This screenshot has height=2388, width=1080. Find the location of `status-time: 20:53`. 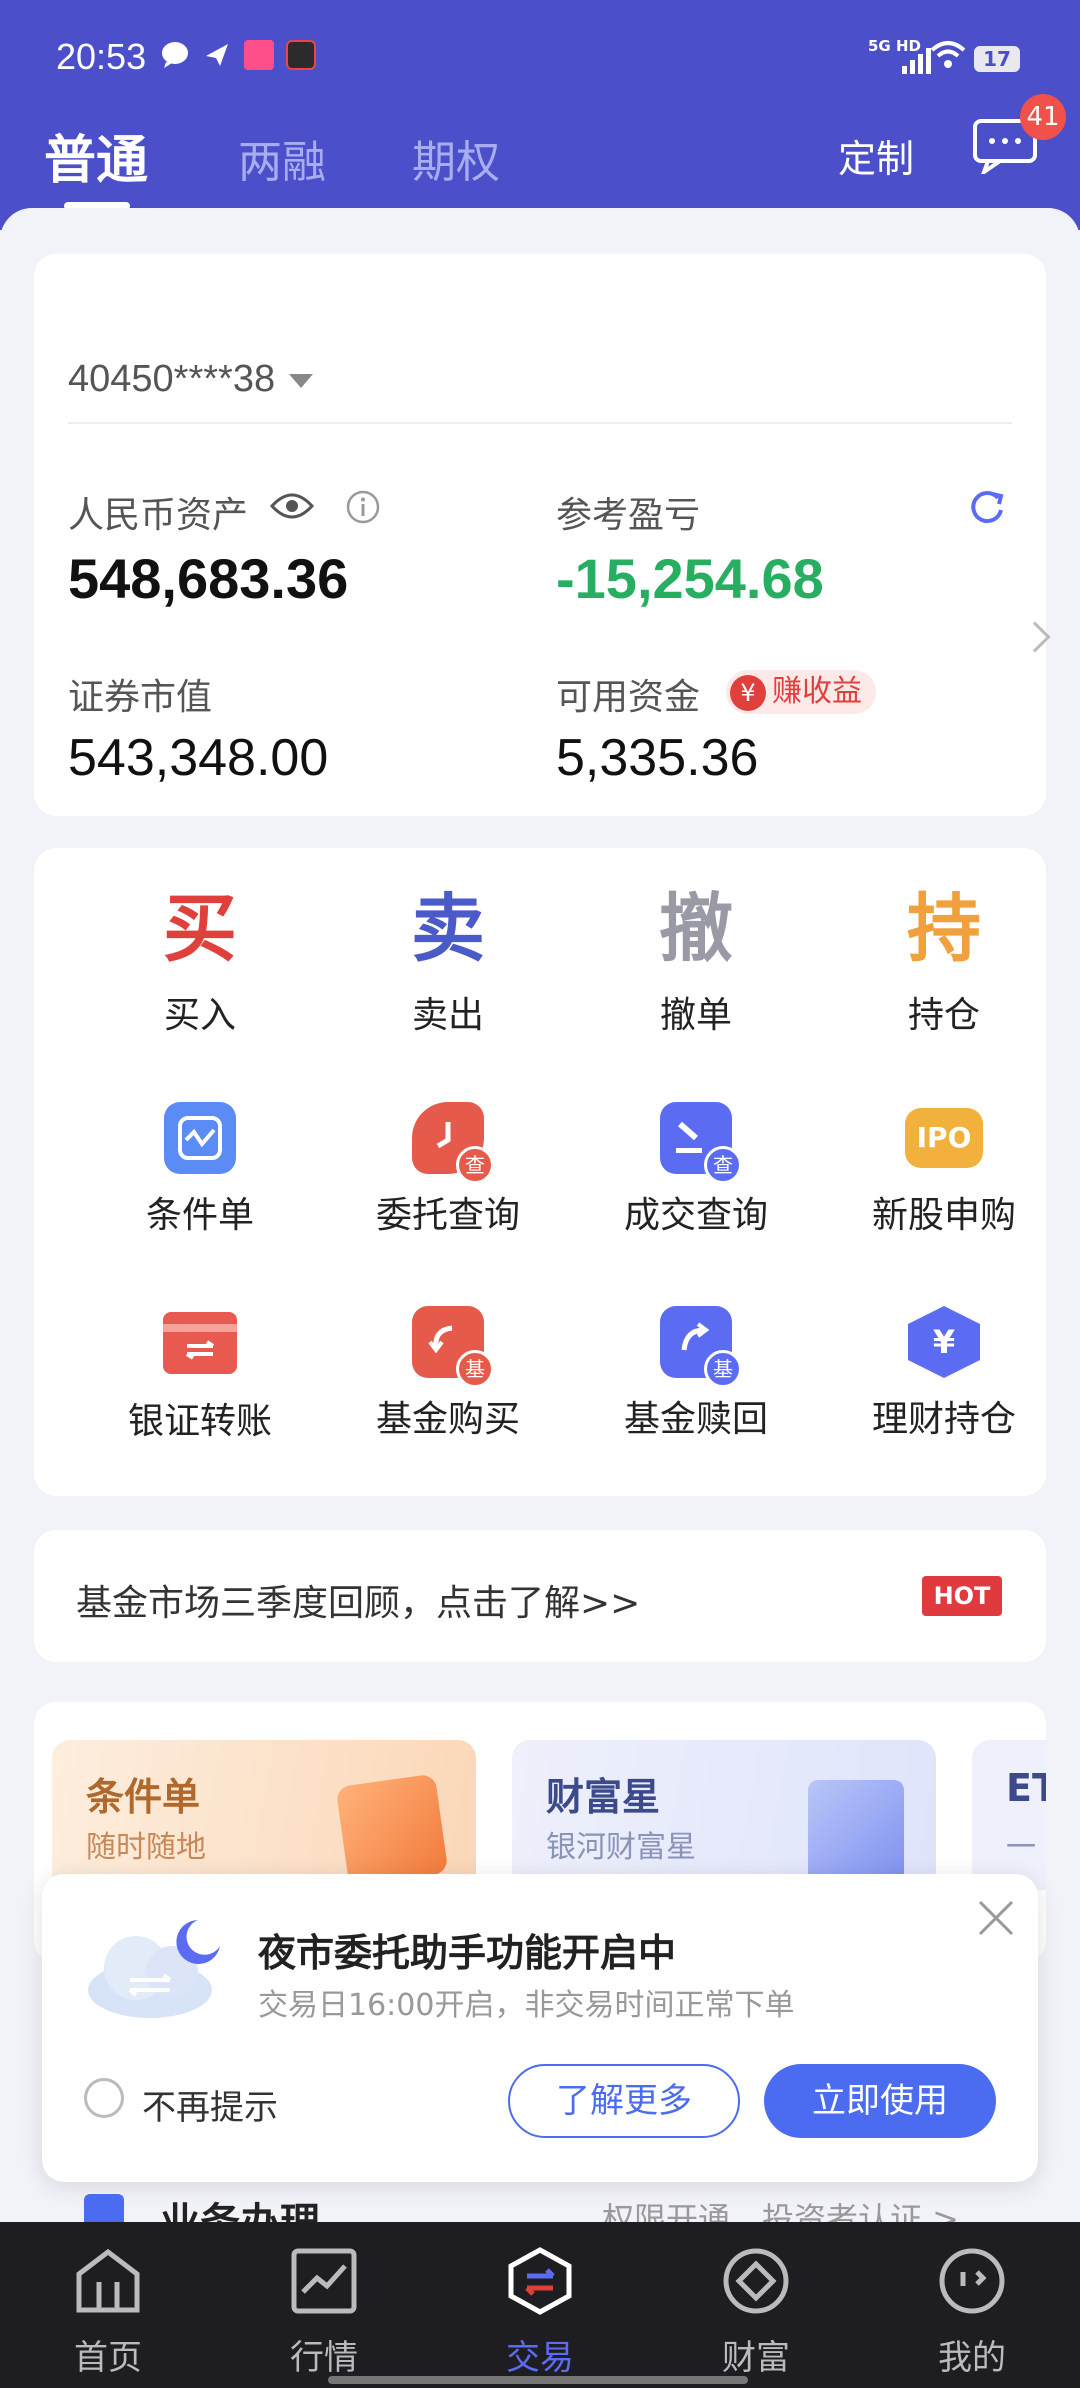

status-time: 20:53 is located at coordinates (101, 56).